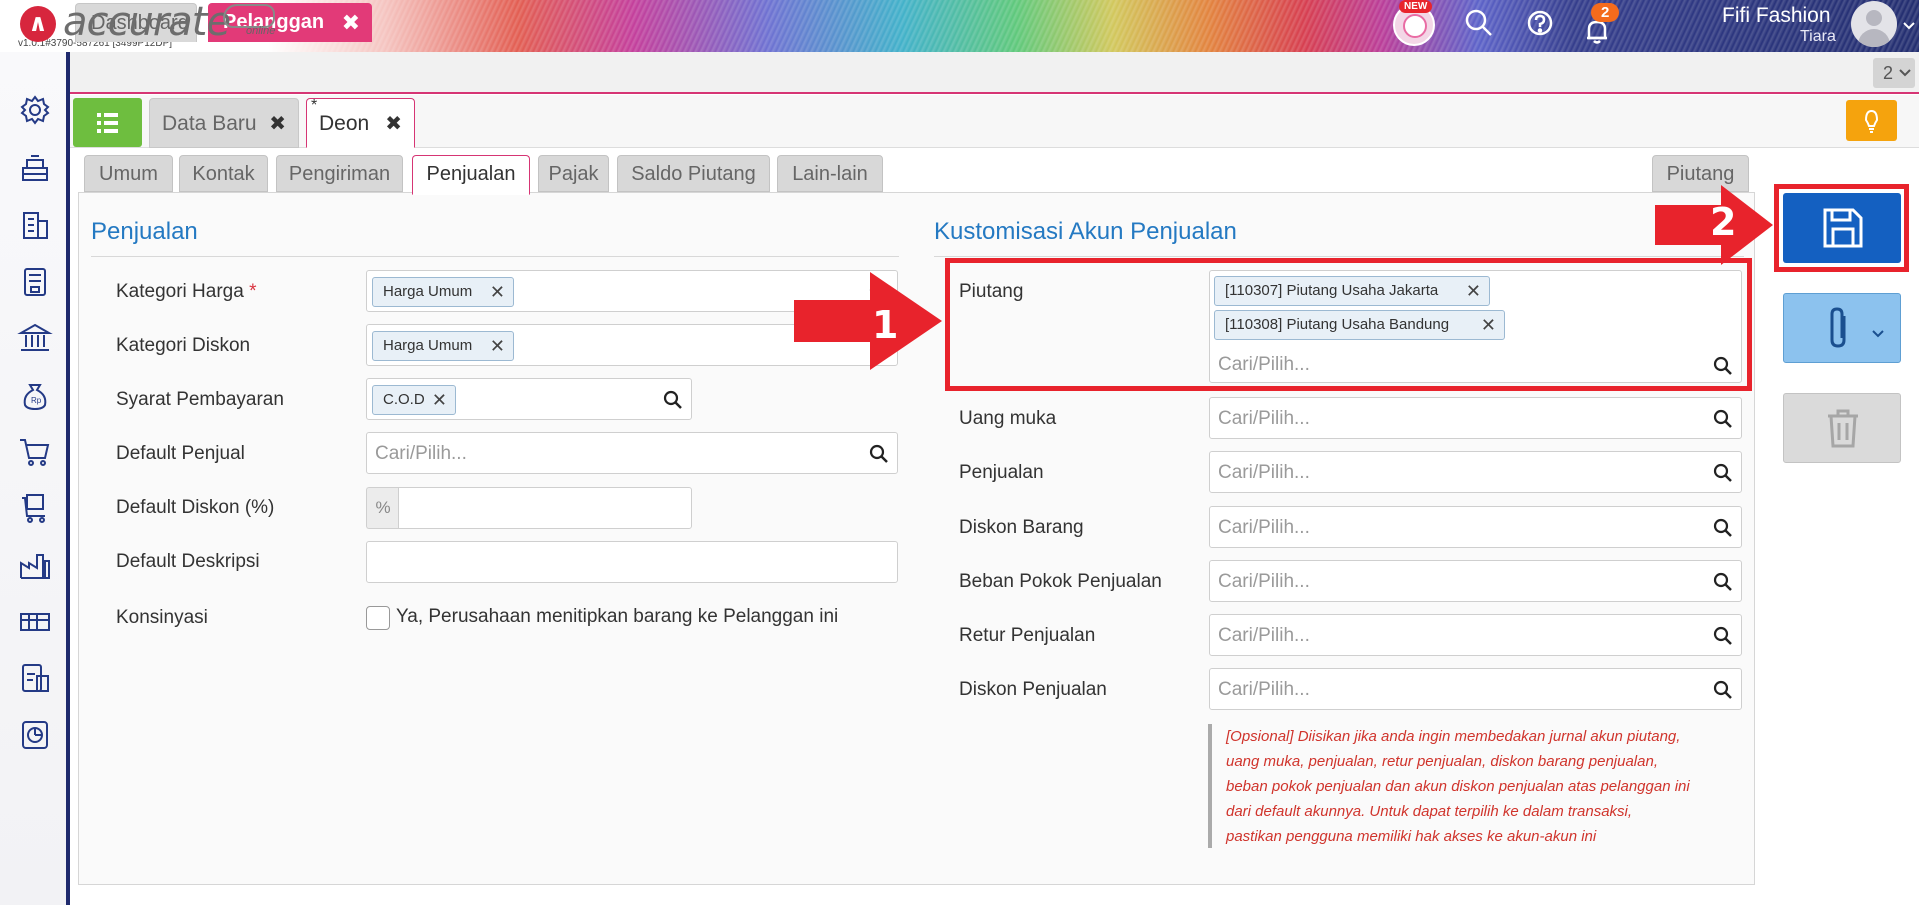 The width and height of the screenshot is (1919, 905). I want to click on list-view-button, so click(107, 122).